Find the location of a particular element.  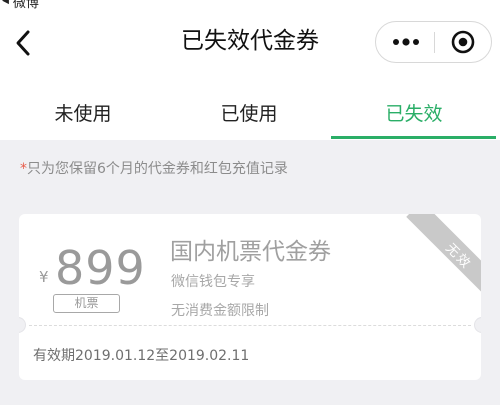

coupon-price: ¥ 899 is located at coordinates (94, 268).